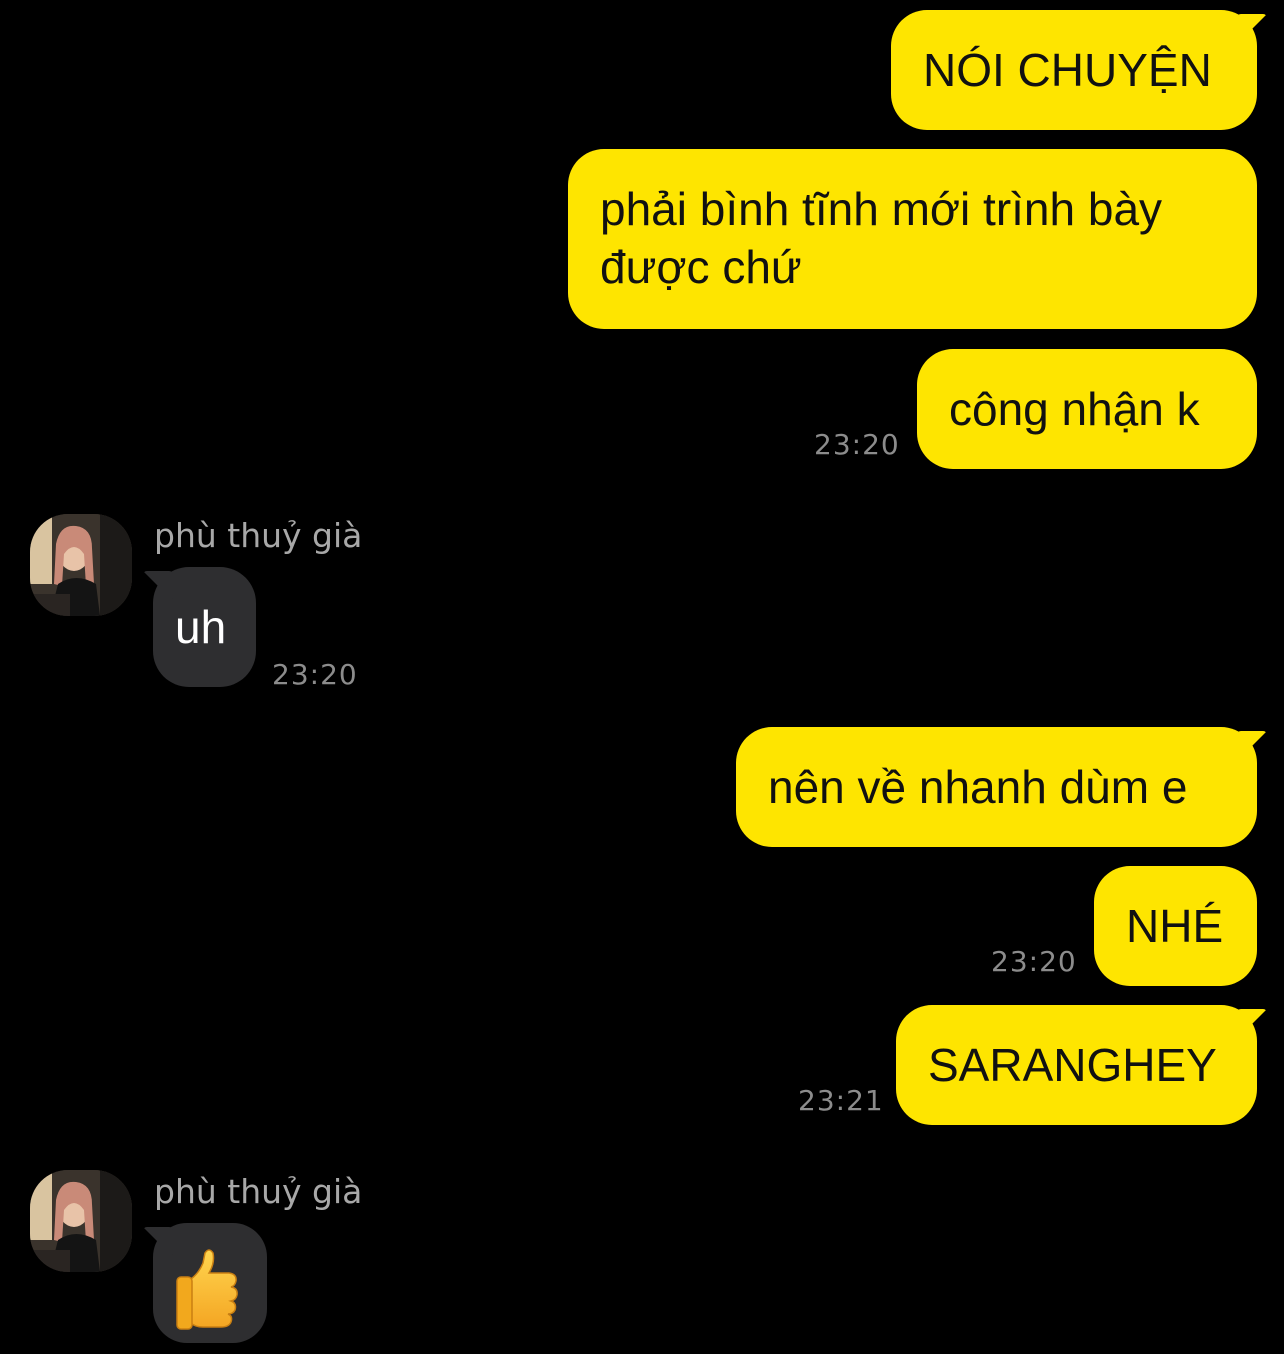 The image size is (1284, 1354). I want to click on message-bubble-outgoing: phải bình tĩnh mới trình bày được chứ, so click(912, 239).